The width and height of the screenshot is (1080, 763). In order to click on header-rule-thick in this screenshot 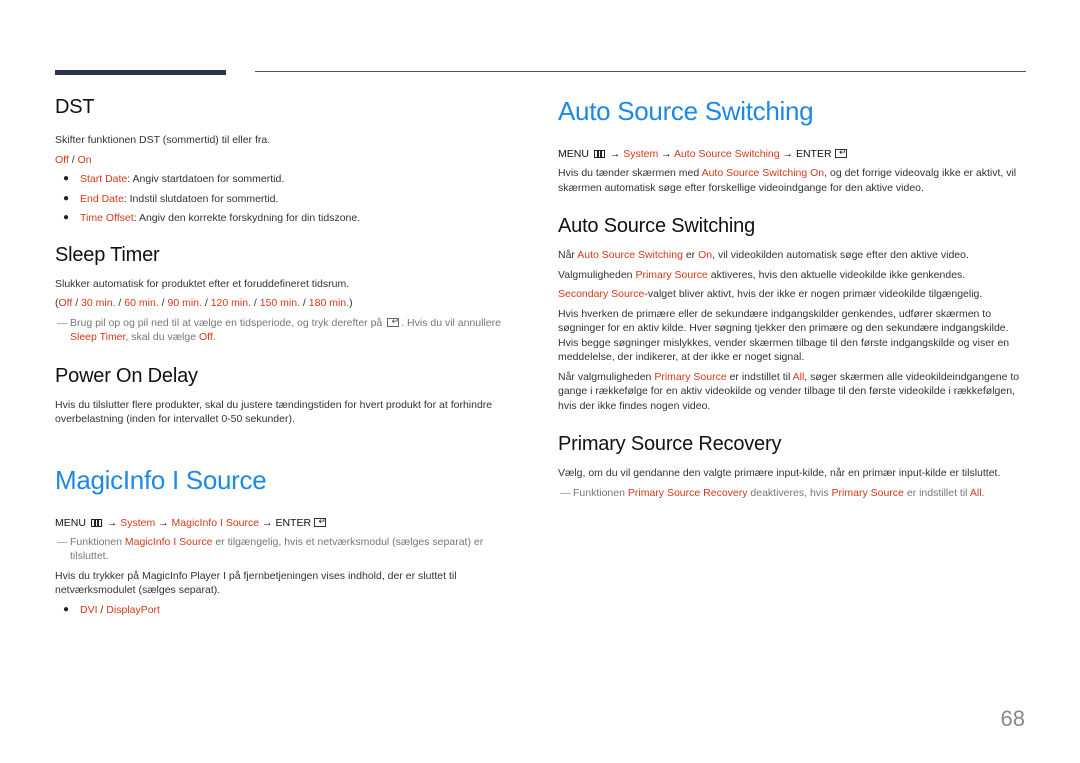, I will do `click(140, 72)`.